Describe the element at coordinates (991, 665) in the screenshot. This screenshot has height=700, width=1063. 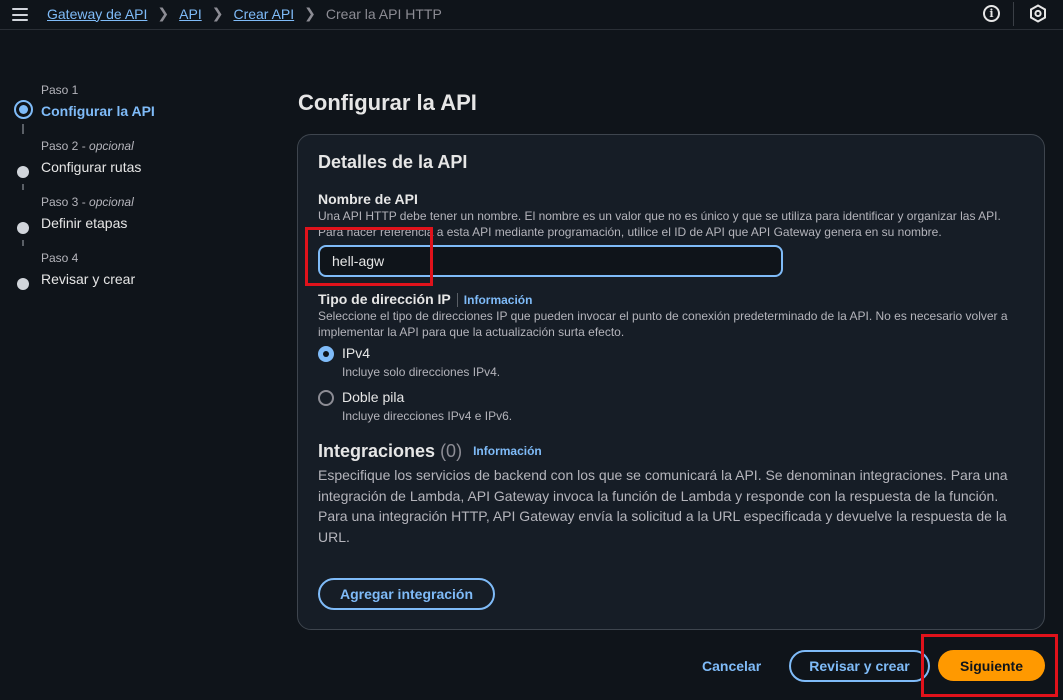
I see `next-button: Siguiente` at that location.